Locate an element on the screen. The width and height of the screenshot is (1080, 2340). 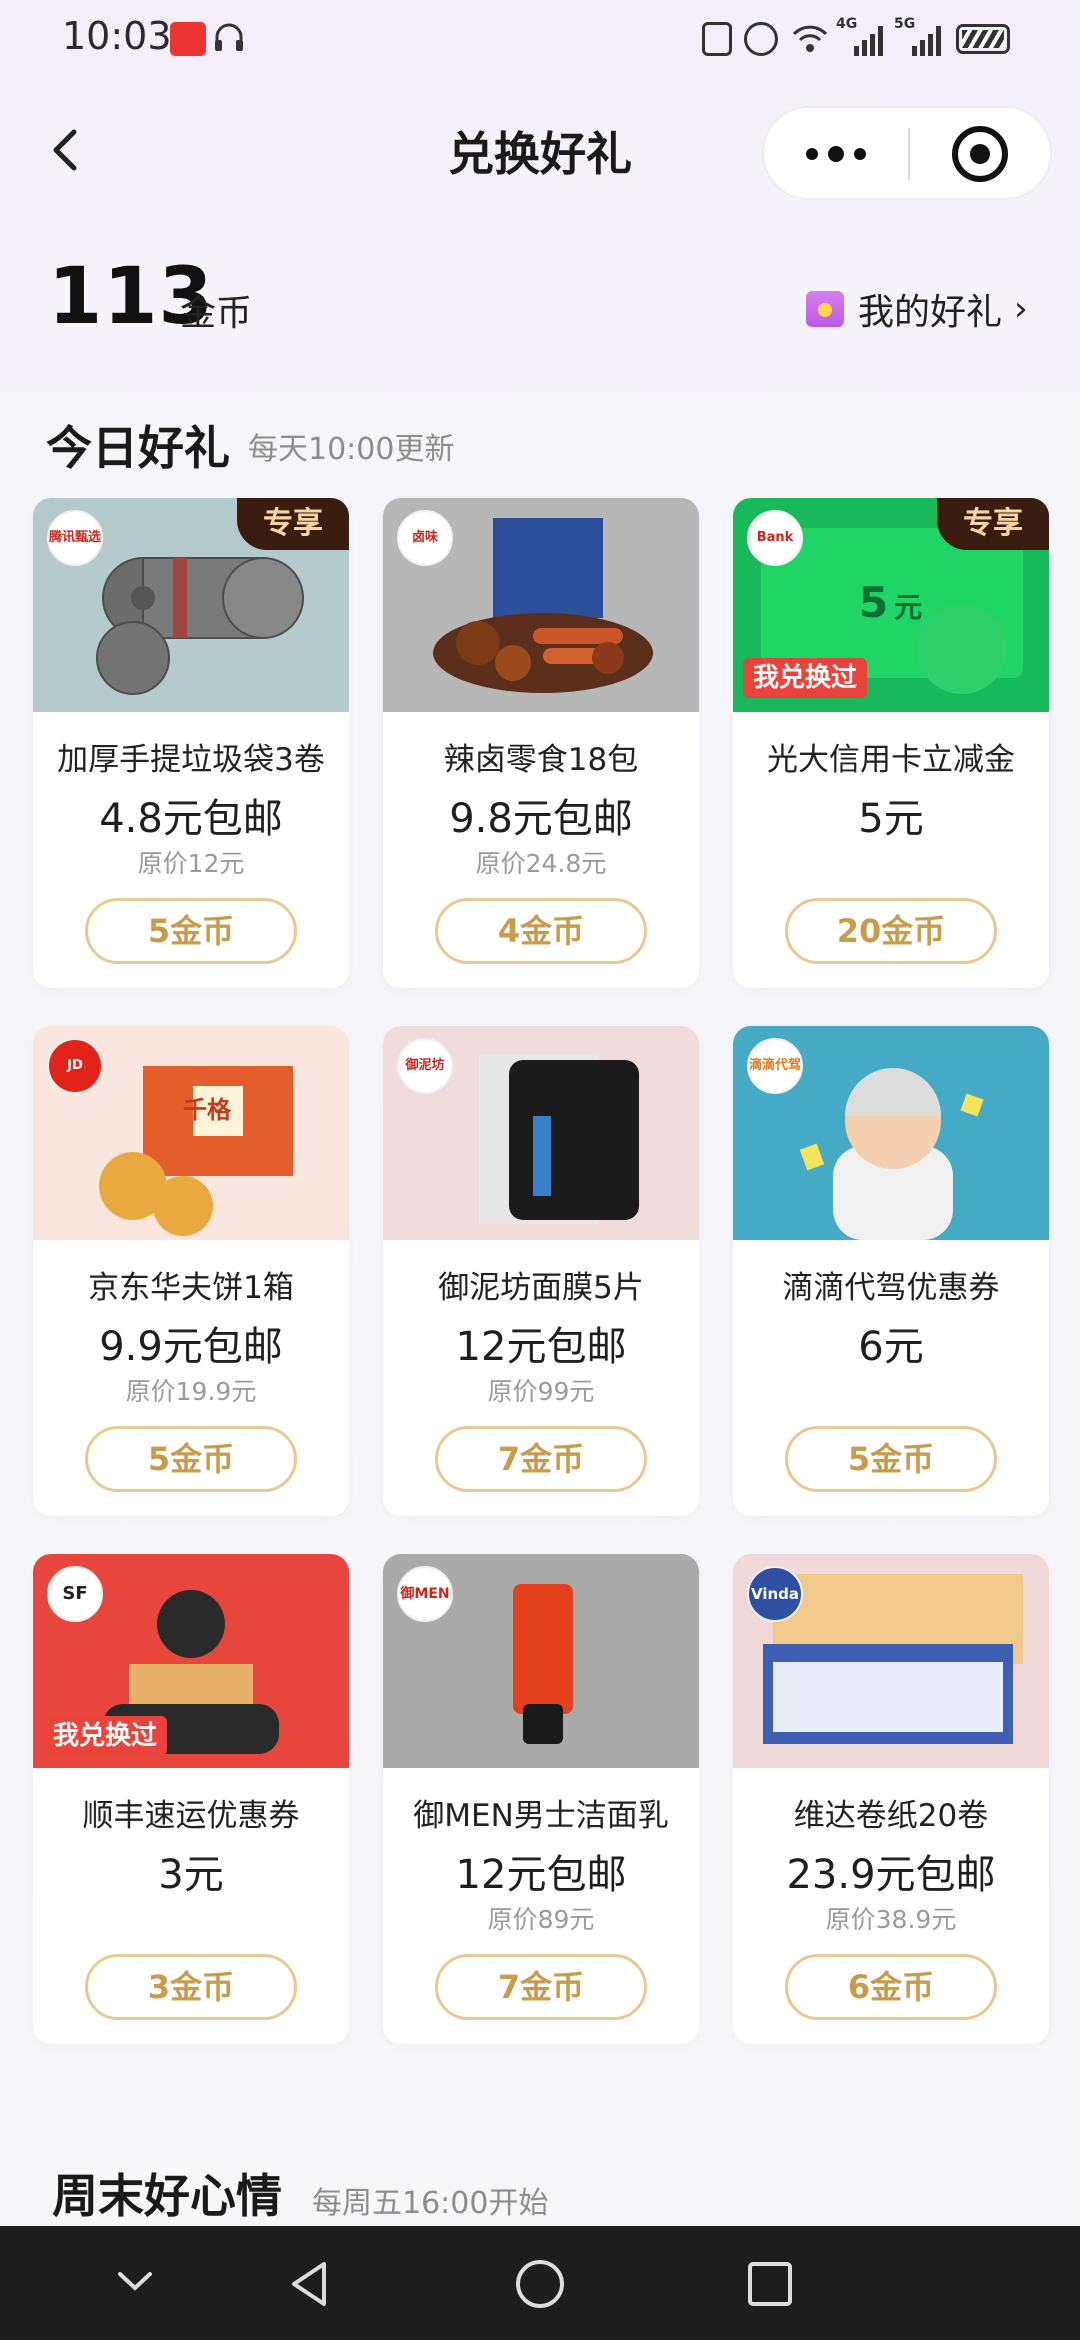
product-card: 千格 JD 京东华夫饼1箱 9.9元包邮 原价19.9元 5金币 is located at coordinates (191, 1271).